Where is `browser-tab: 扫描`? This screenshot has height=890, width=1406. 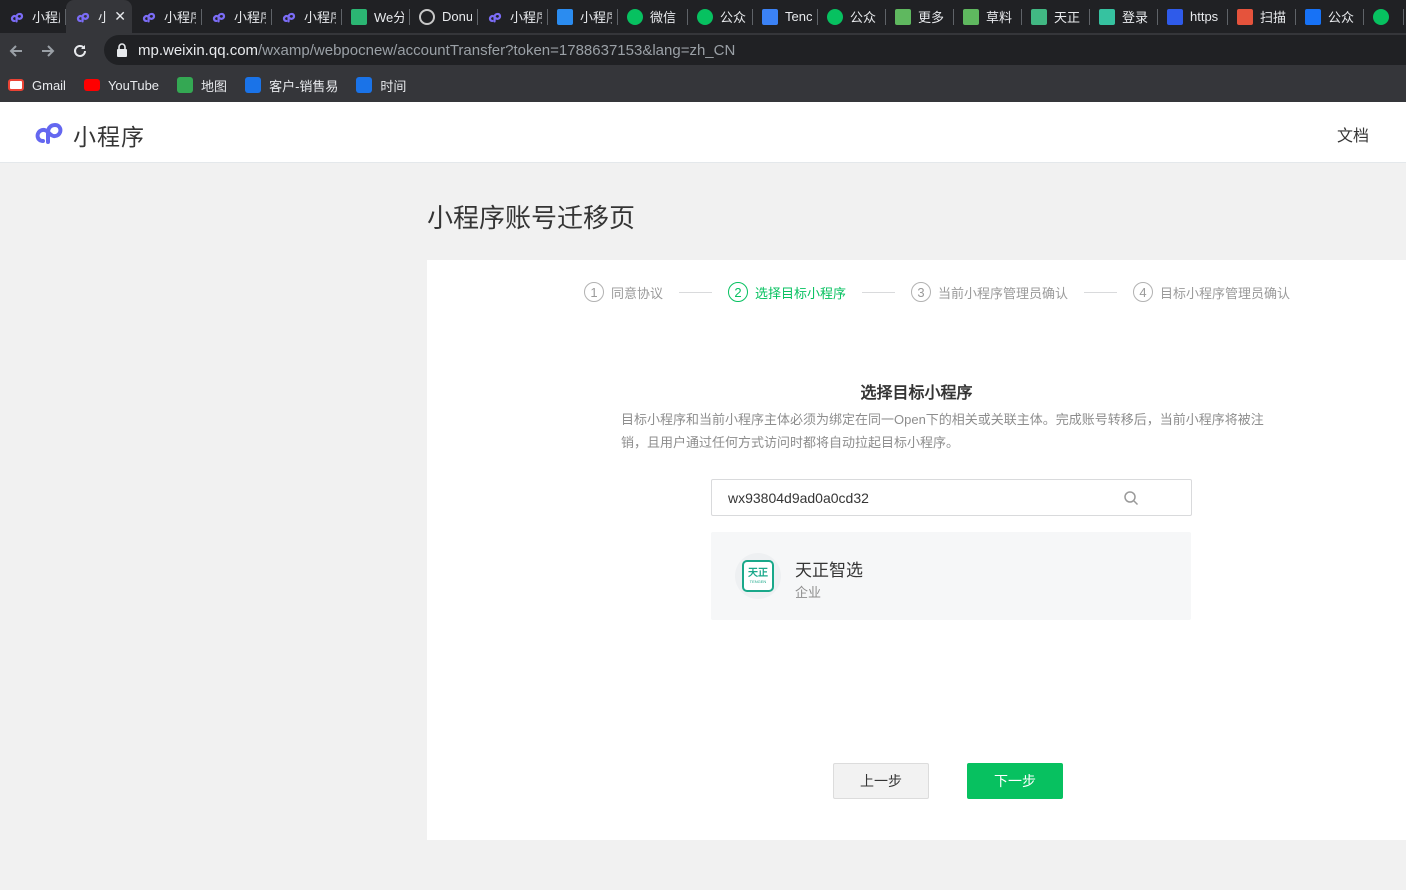
browser-tab: 扫描 is located at coordinates (1262, 16).